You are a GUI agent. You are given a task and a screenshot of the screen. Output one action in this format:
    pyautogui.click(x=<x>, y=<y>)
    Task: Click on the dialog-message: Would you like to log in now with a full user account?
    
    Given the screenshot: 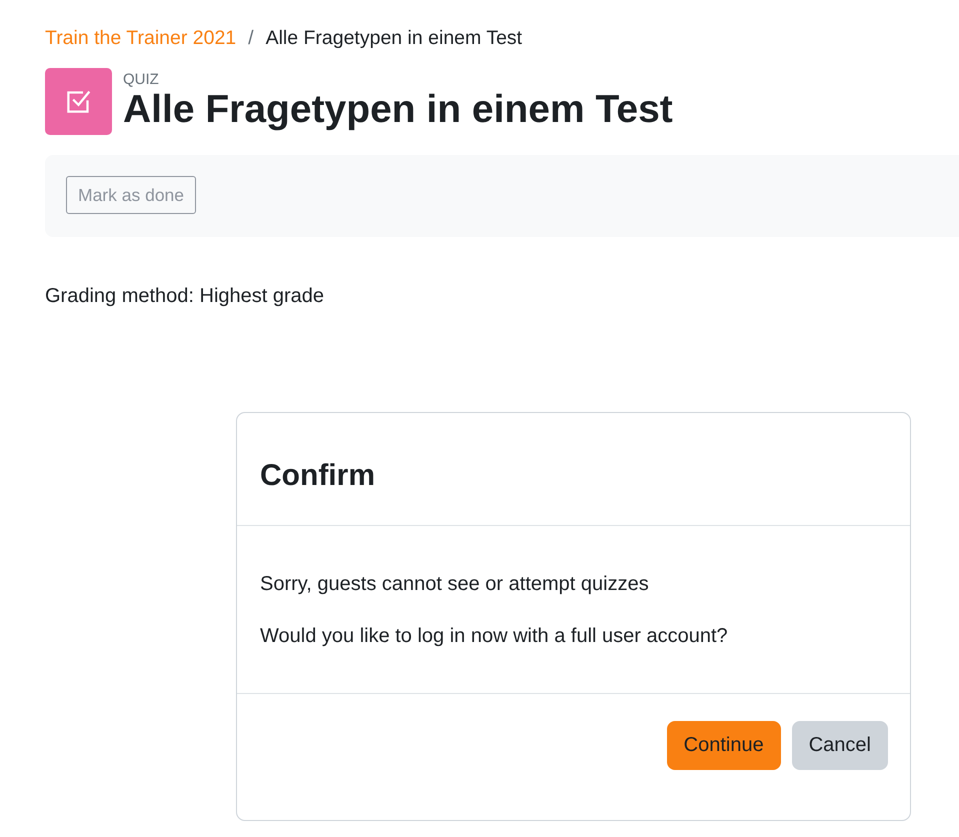 What is the action you would take?
    pyautogui.click(x=494, y=636)
    